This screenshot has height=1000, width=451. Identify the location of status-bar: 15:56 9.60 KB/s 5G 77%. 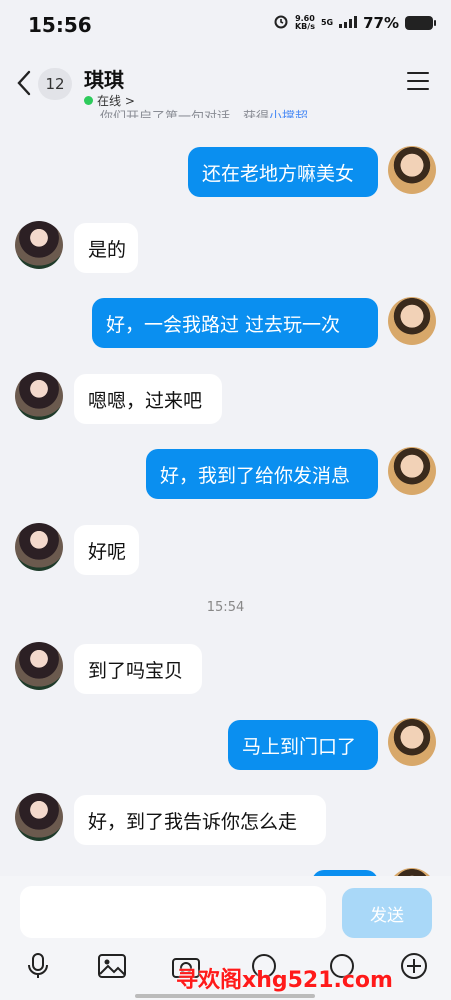
(225, 24).